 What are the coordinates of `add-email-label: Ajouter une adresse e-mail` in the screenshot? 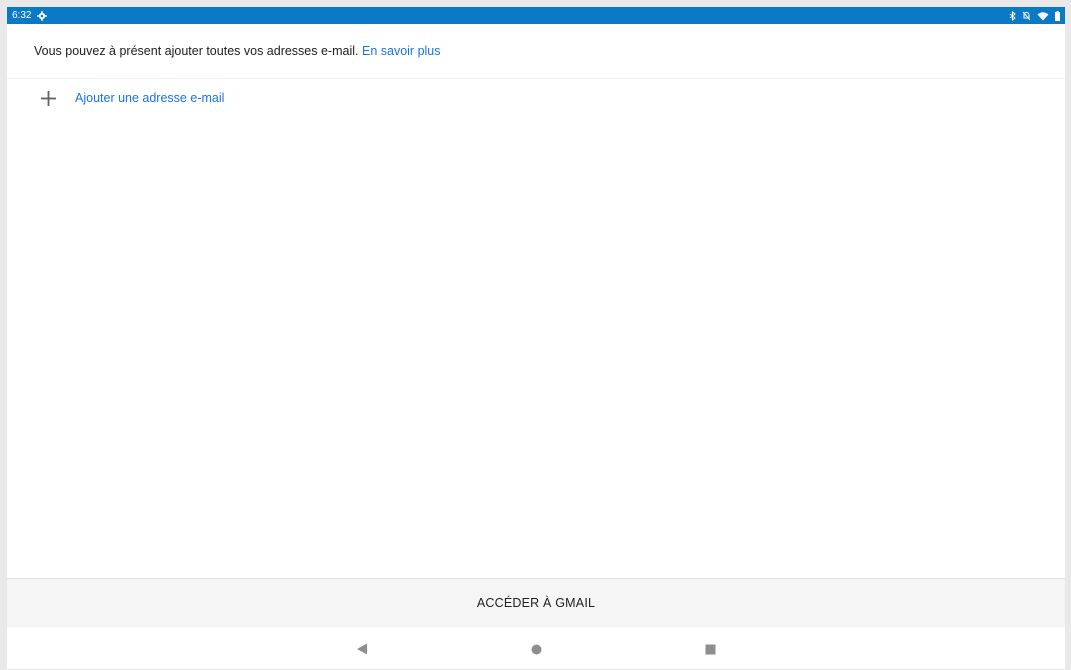 It's located at (150, 98).